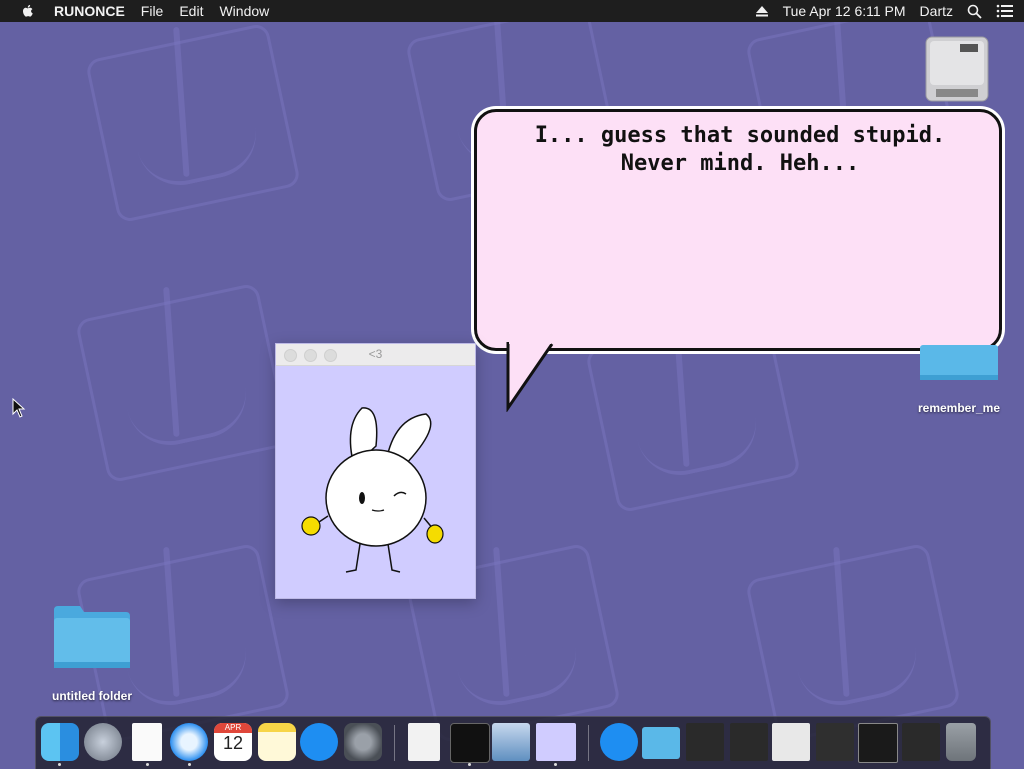 The width and height of the screenshot is (1024, 769). What do you see at coordinates (530, 376) in the screenshot?
I see `speech-bubble-tail` at bounding box center [530, 376].